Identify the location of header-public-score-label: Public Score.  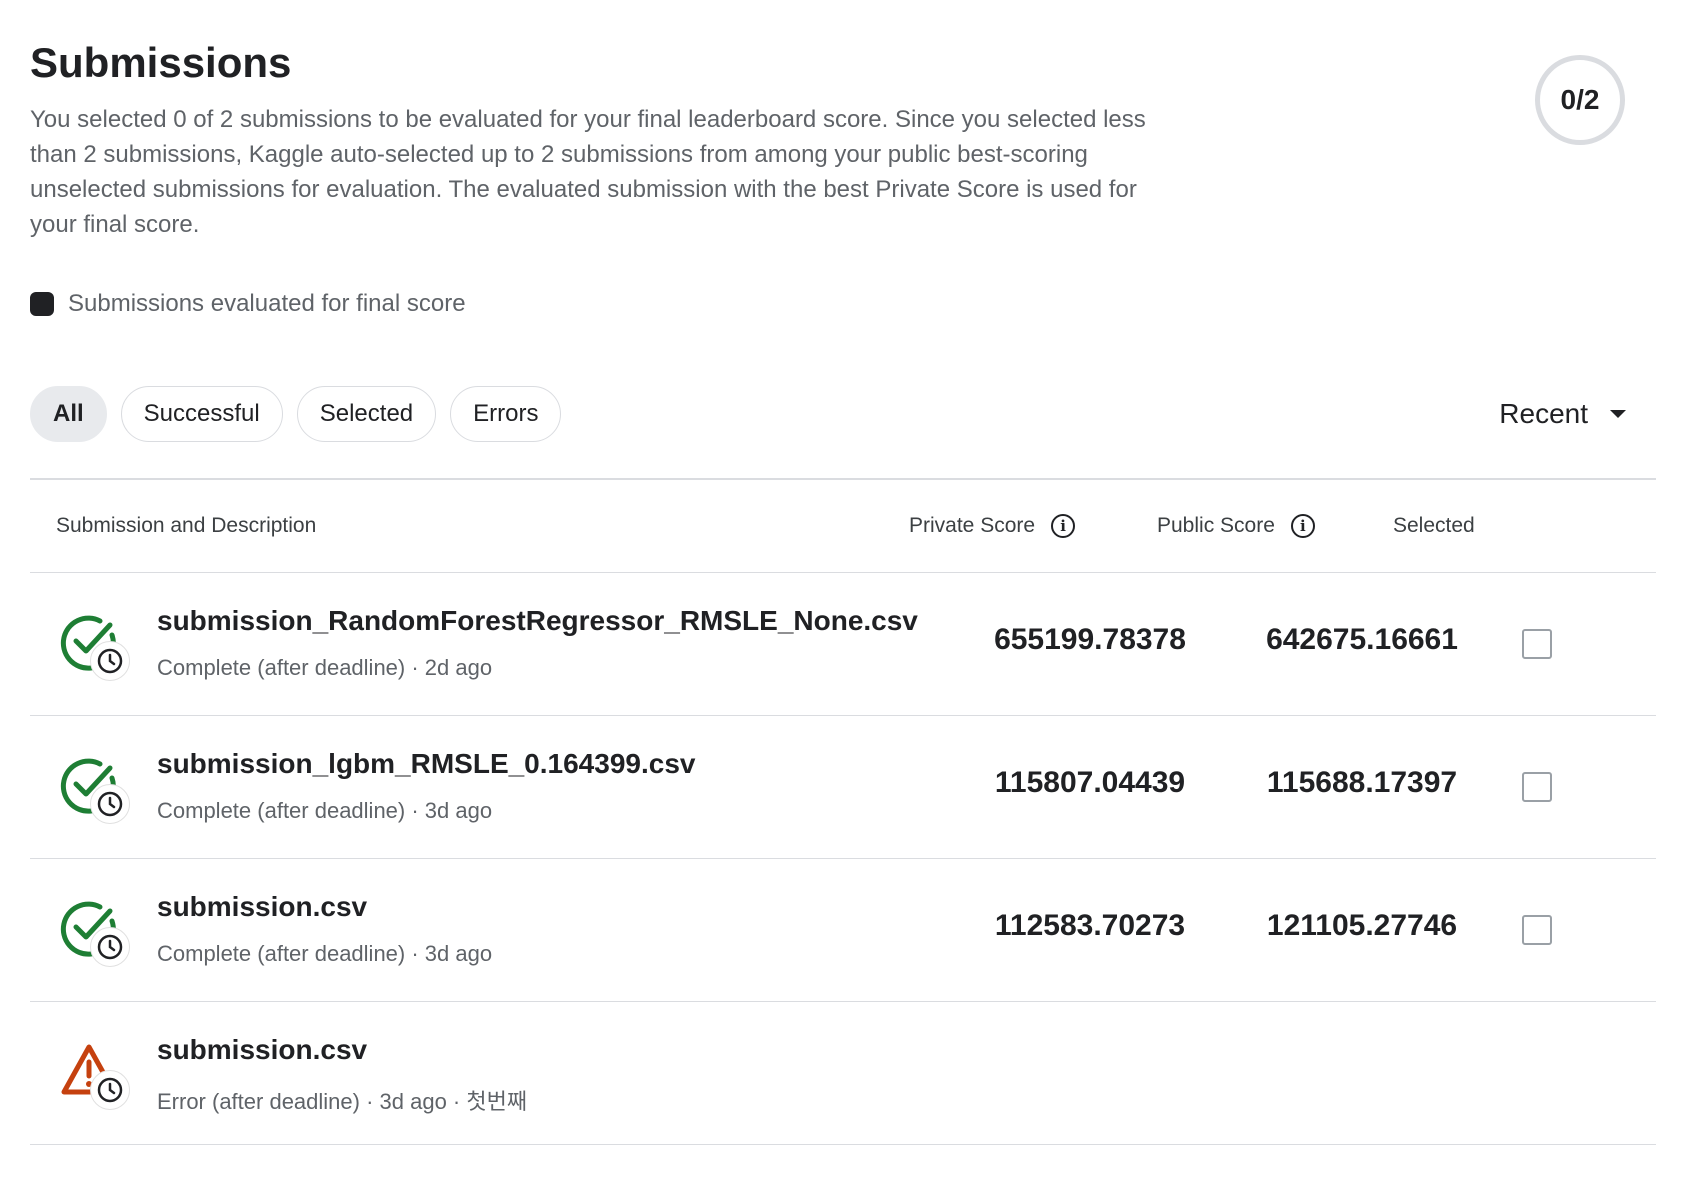
(1216, 525).